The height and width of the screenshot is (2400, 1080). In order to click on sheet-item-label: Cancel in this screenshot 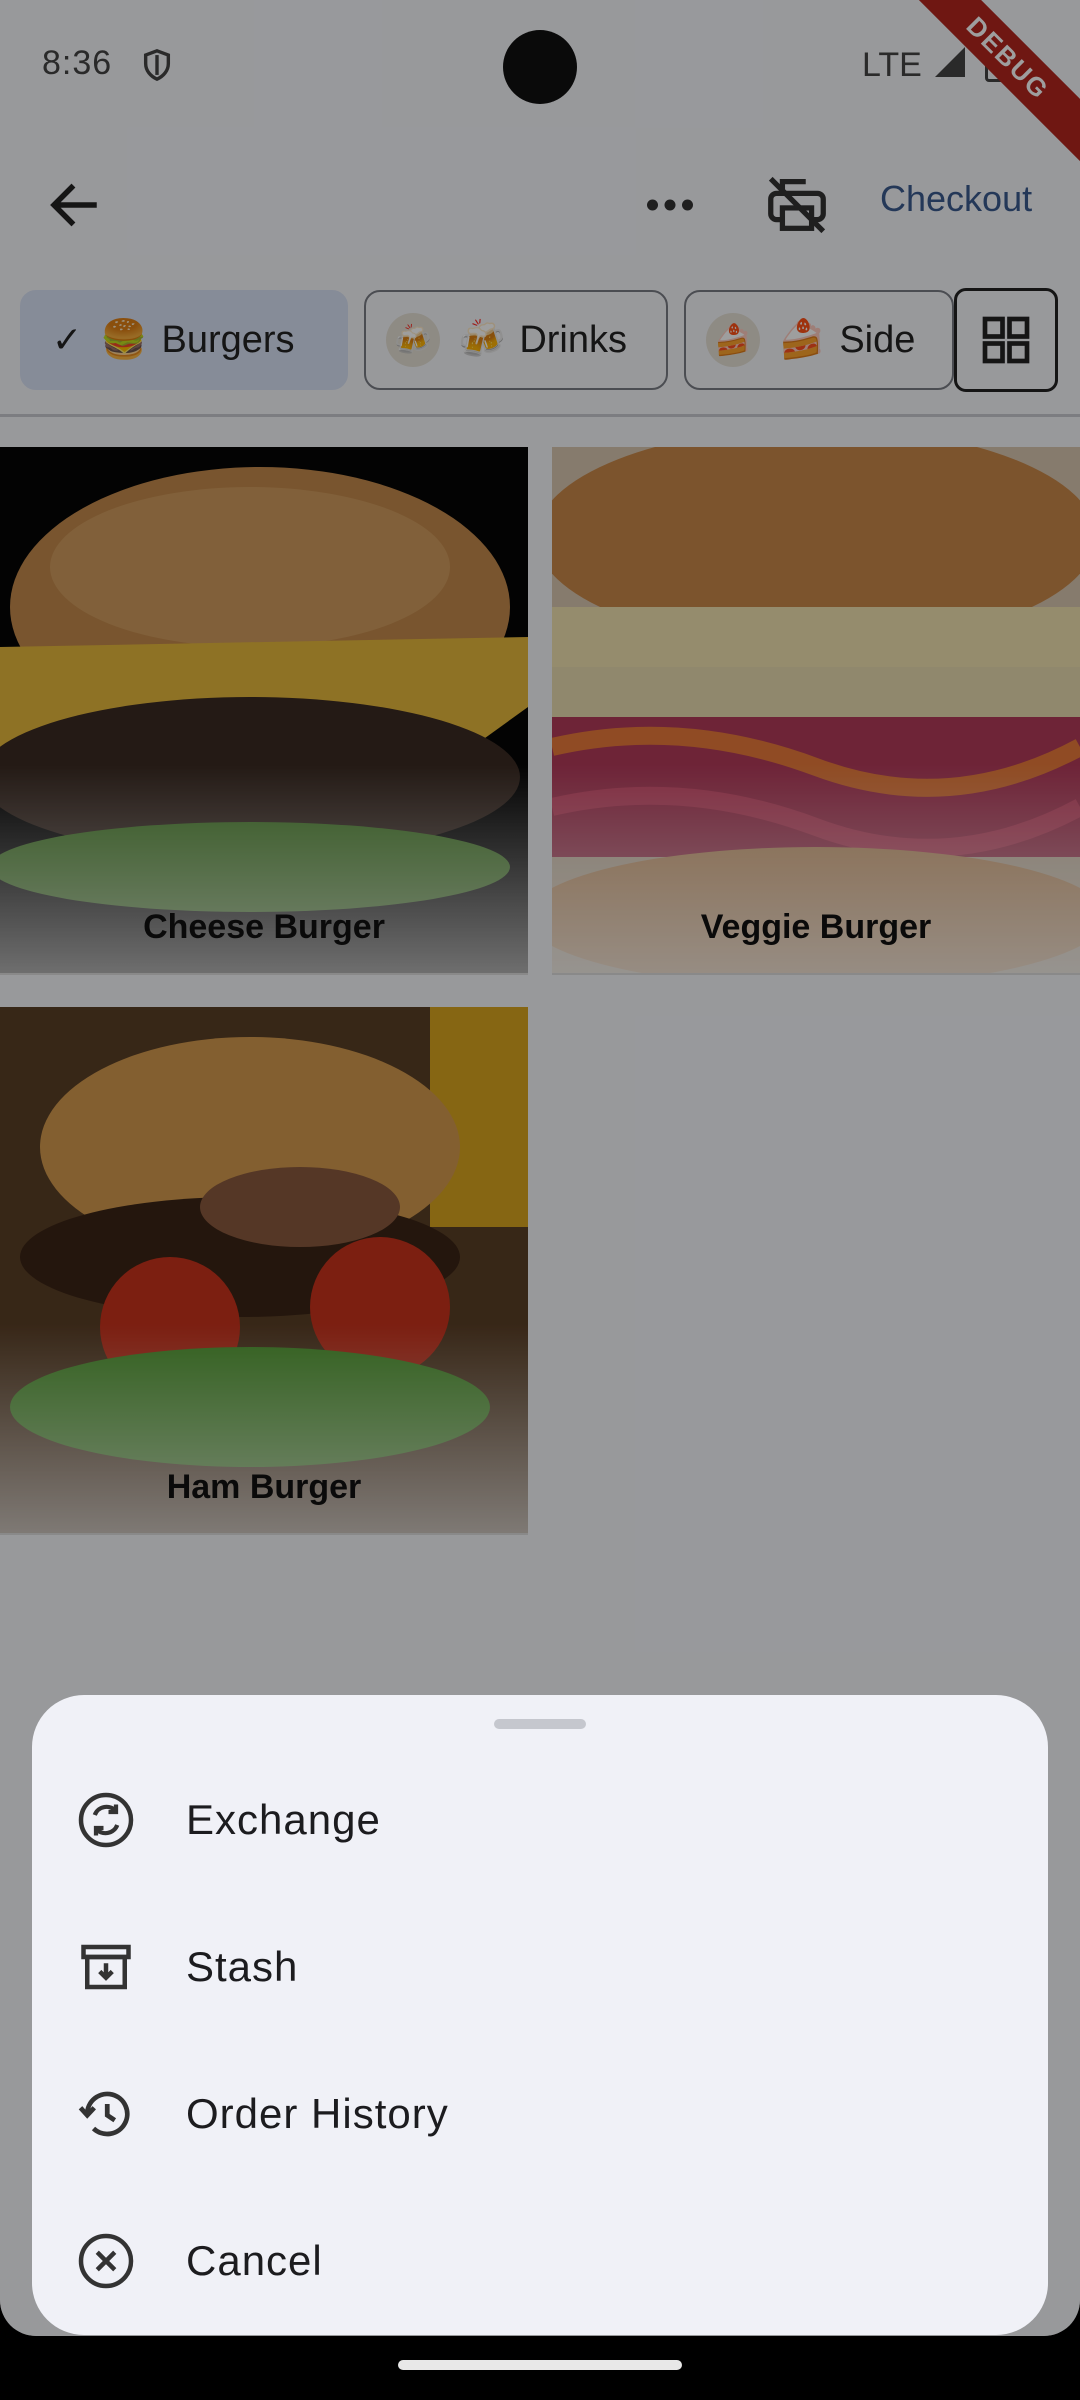, I will do `click(254, 2260)`.